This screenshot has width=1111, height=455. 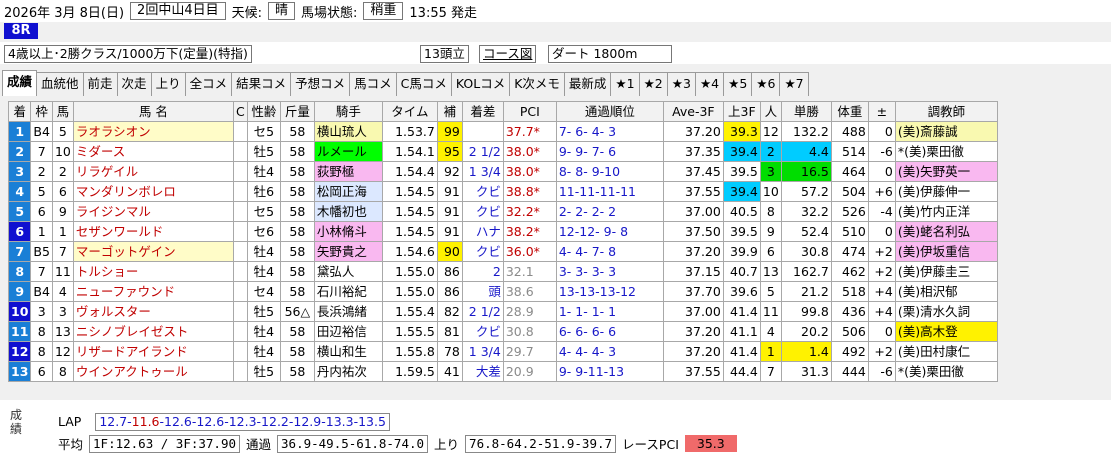 I want to click on column-header: 上3F, so click(x=741, y=111).